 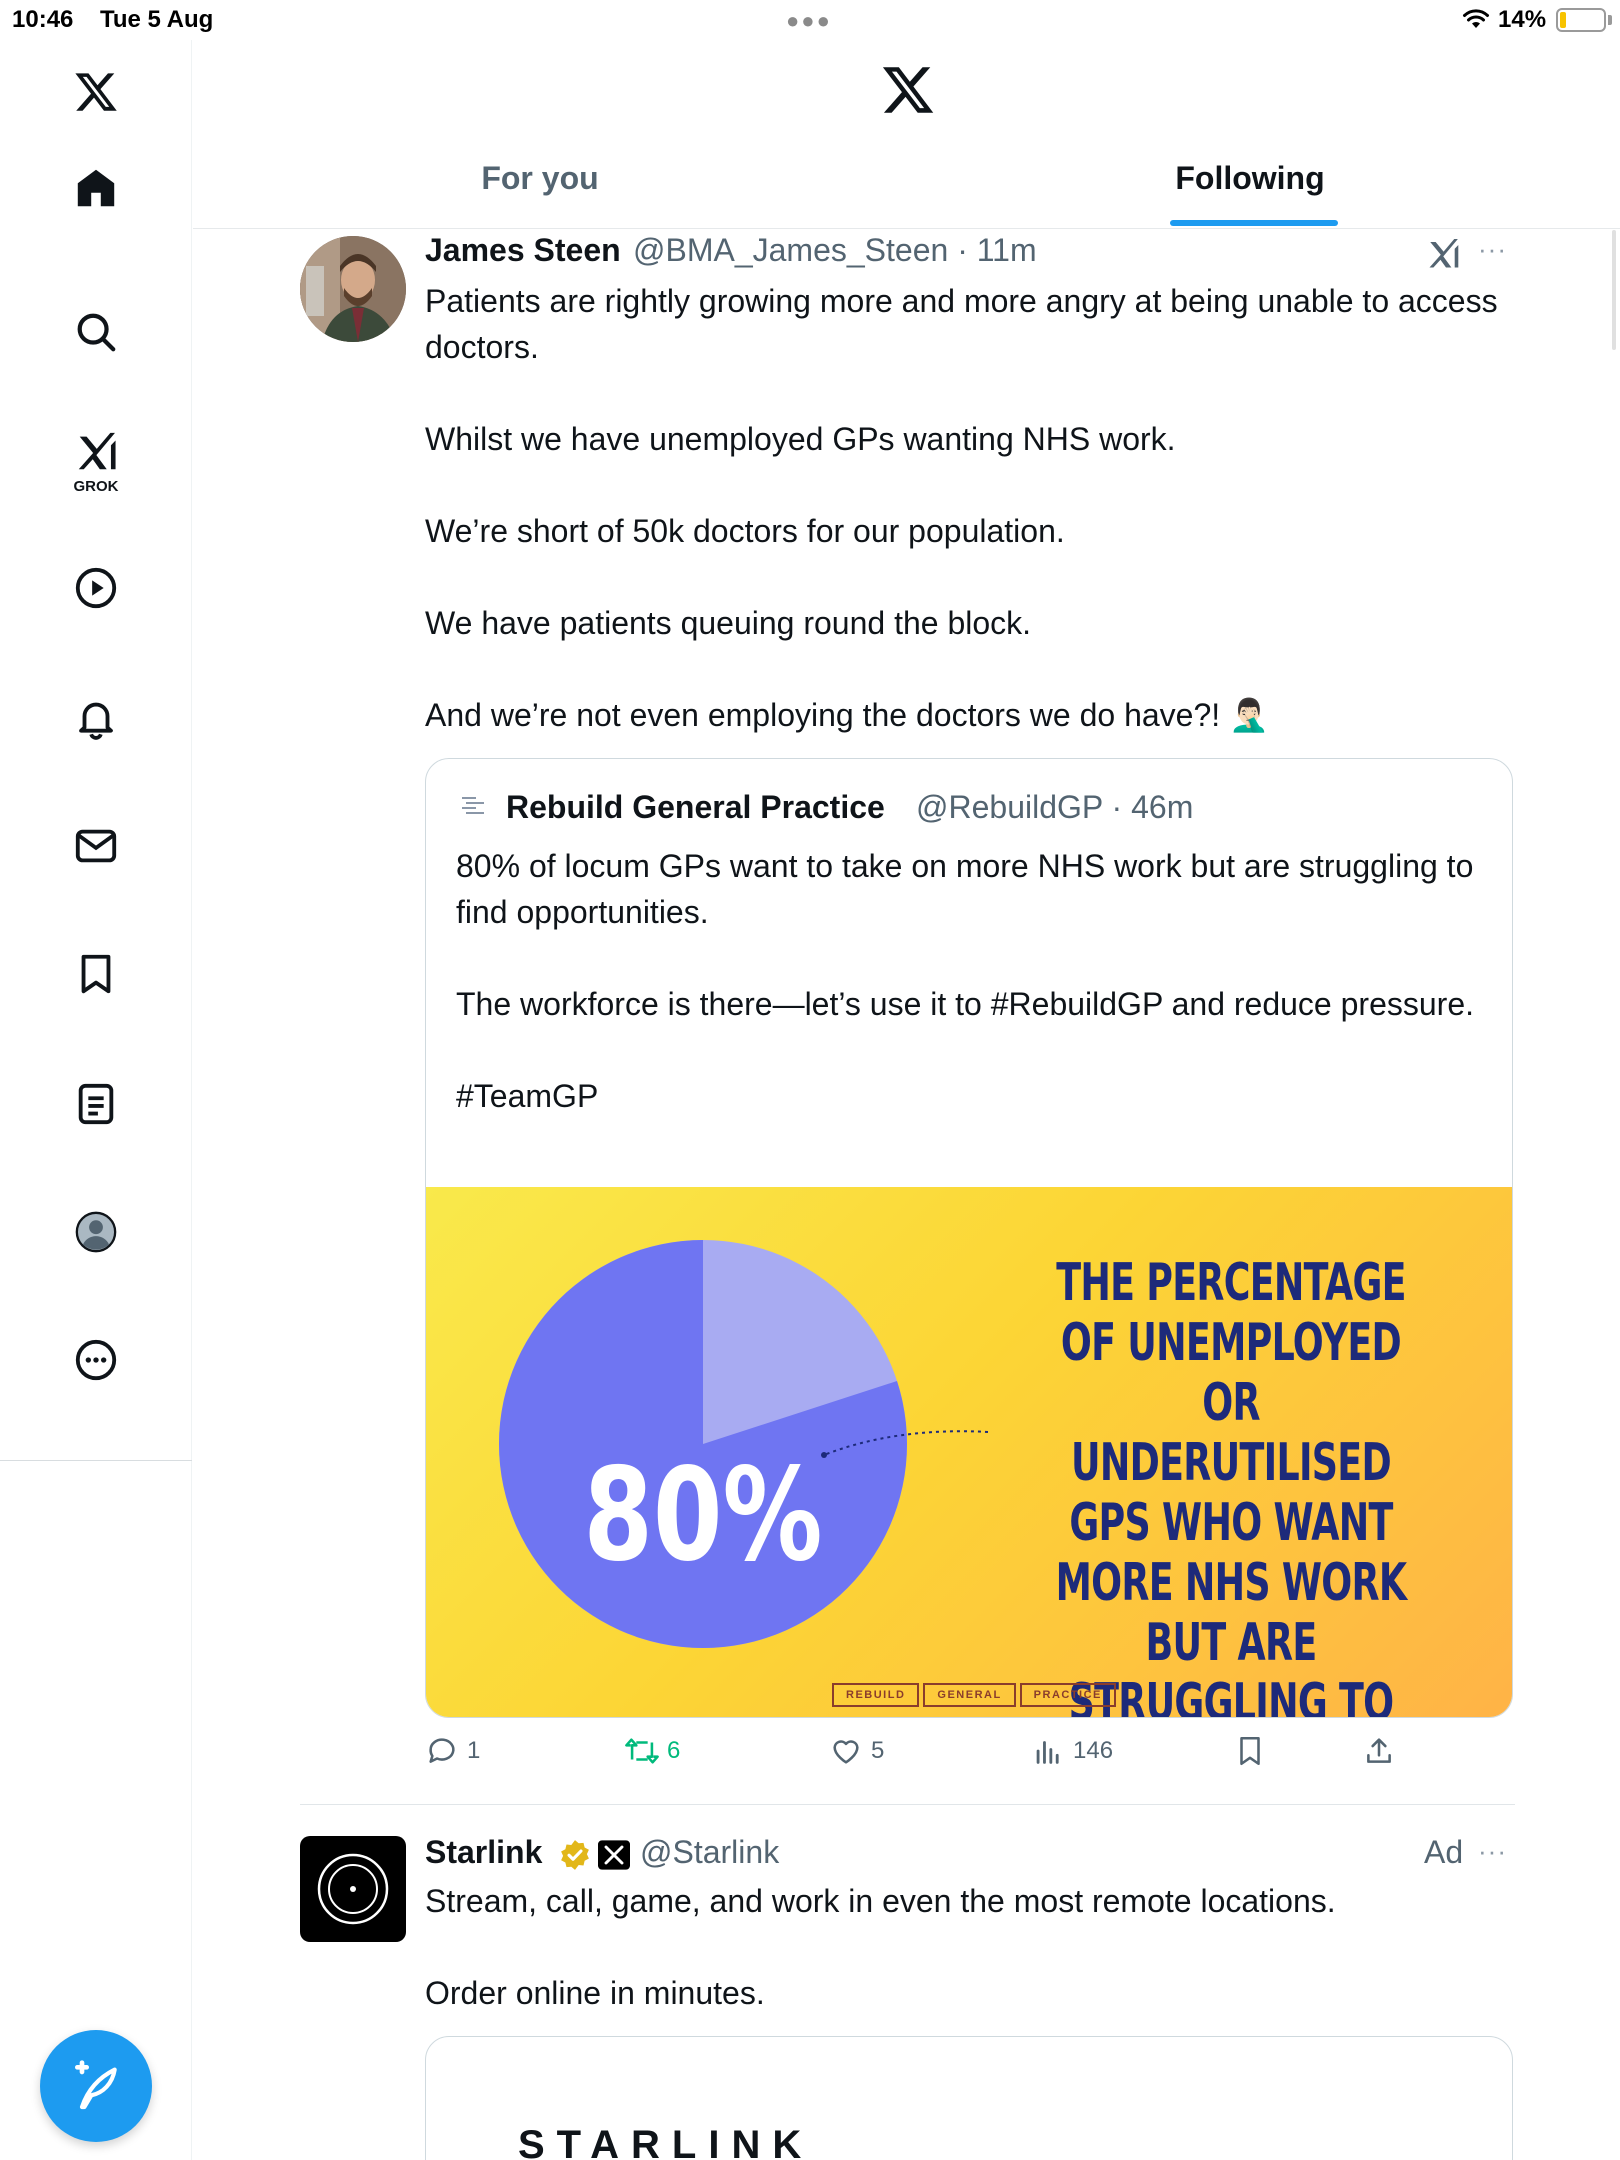 What do you see at coordinates (96, 1360) in the screenshot?
I see `more-icon` at bounding box center [96, 1360].